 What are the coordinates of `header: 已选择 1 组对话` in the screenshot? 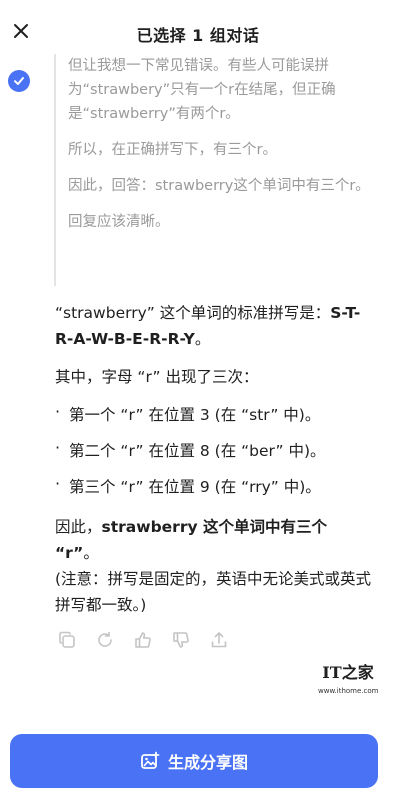 It's located at (198, 30).